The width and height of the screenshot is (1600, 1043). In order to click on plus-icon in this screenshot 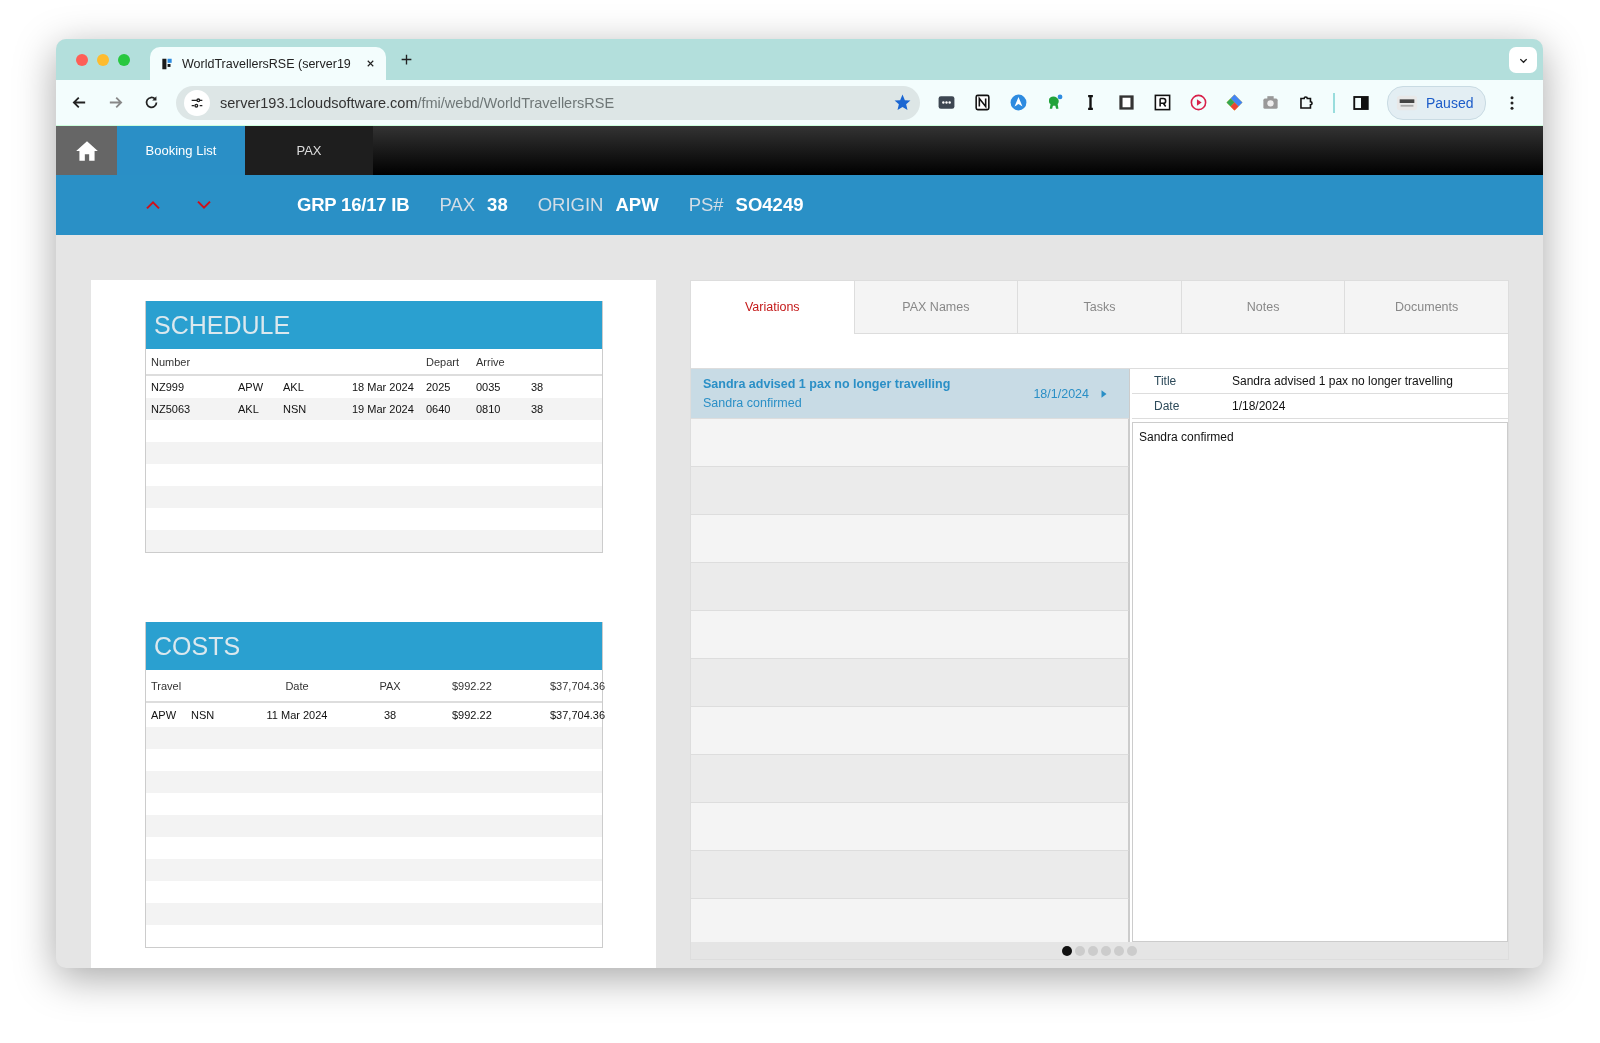, I will do `click(406, 59)`.